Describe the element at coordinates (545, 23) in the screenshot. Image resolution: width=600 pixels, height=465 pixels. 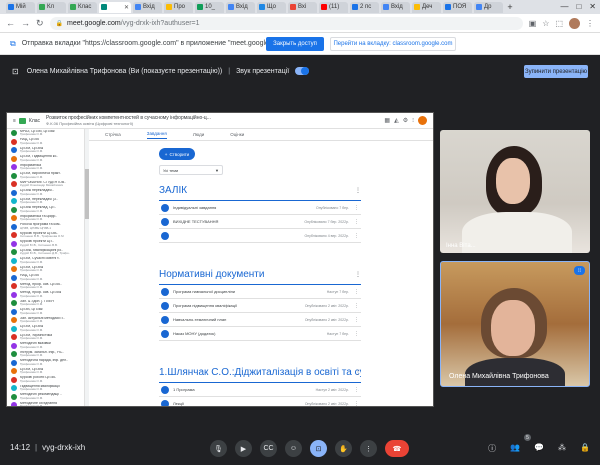
I see `bookmark-star-icon: ☆` at that location.